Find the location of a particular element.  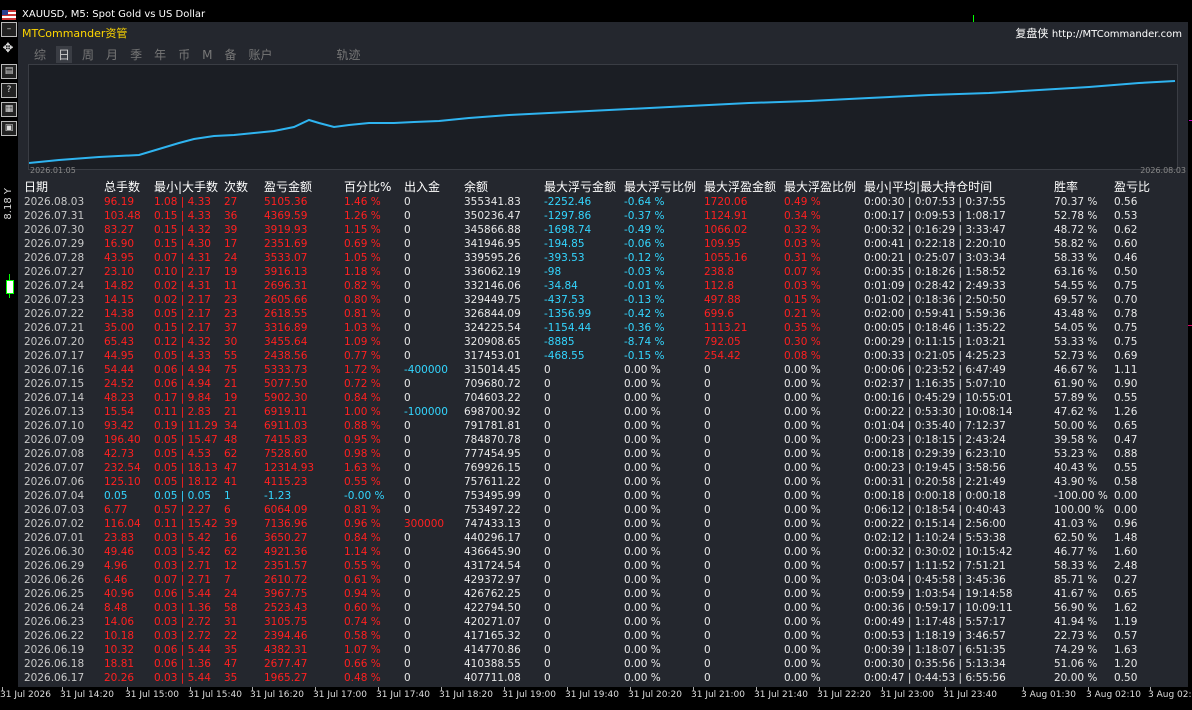

tab-1: 日 is located at coordinates (64, 54).